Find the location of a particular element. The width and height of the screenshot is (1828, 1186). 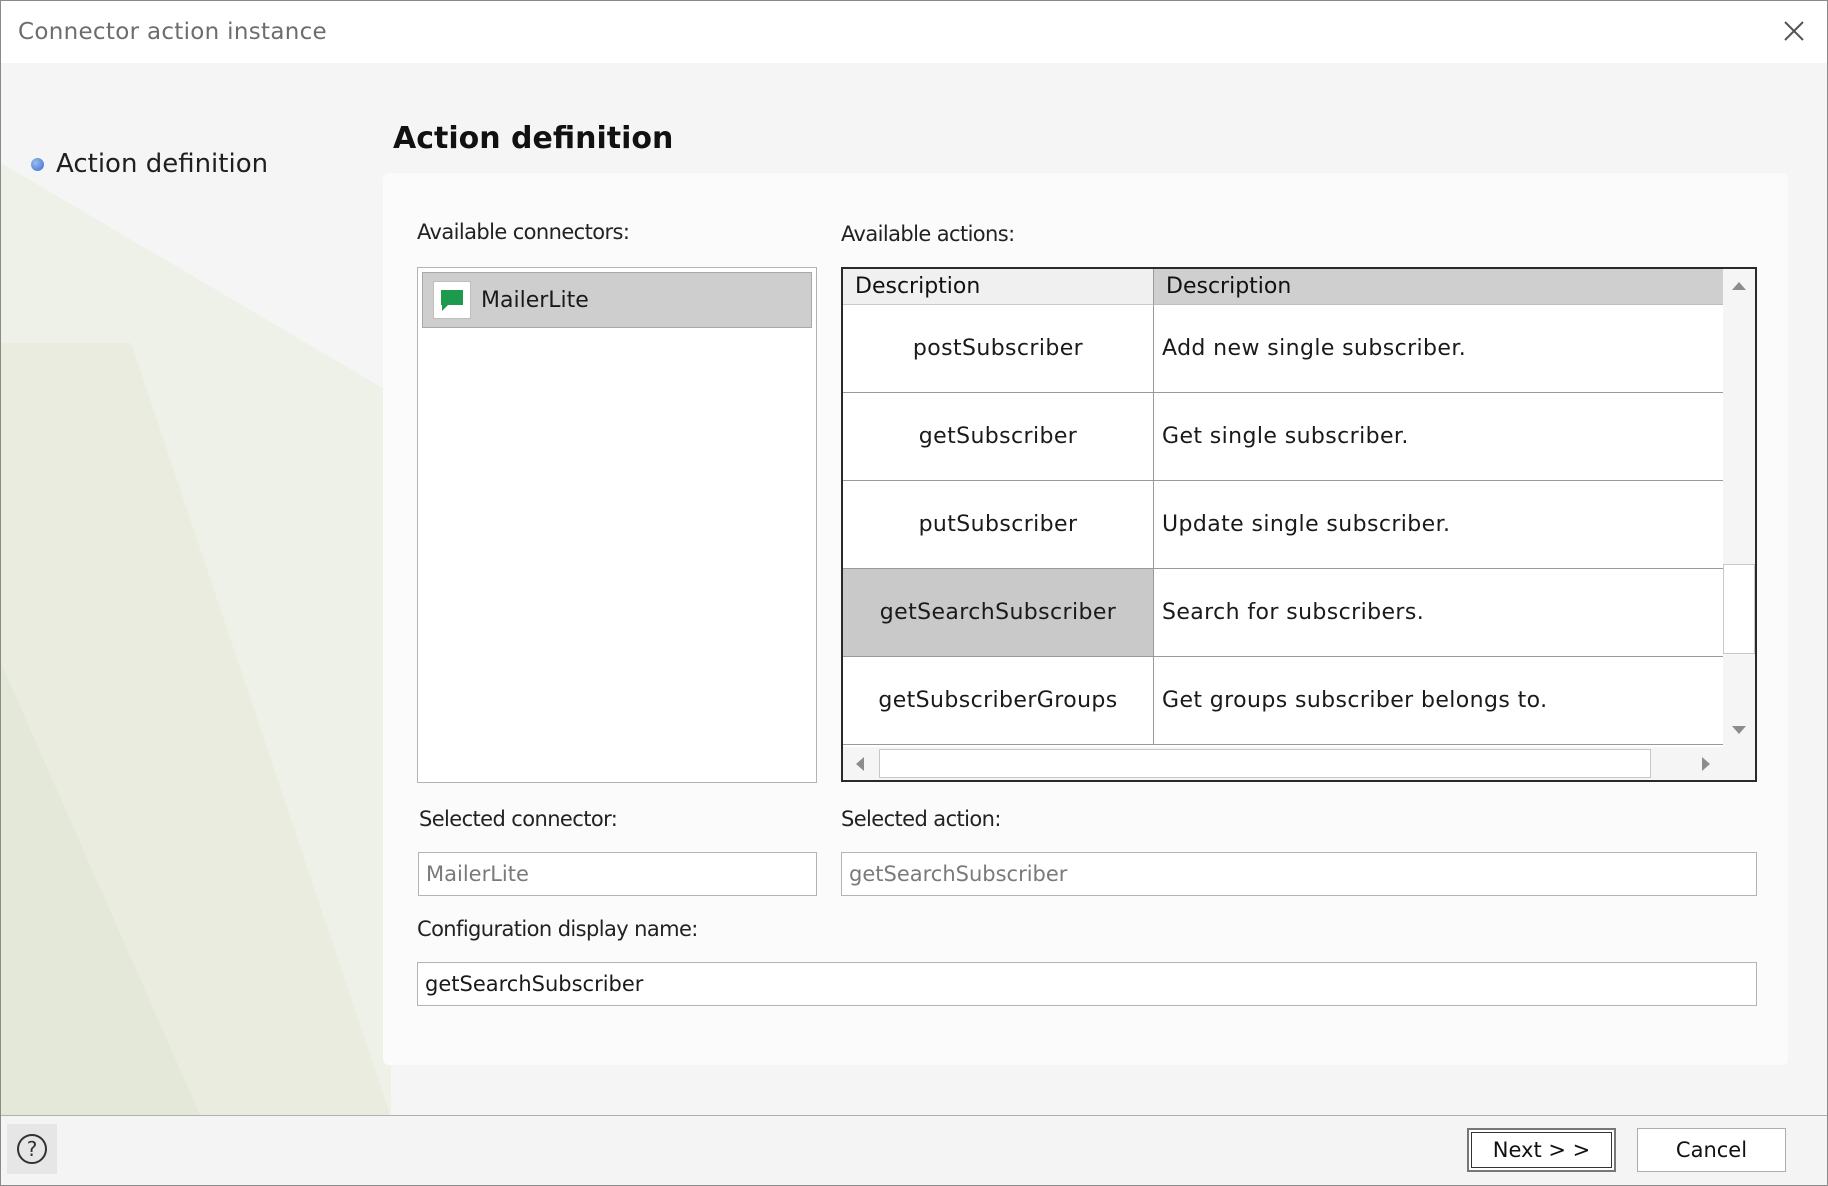

action-description-cell: Get groups subscriber belongs to. is located at coordinates (1438, 701).